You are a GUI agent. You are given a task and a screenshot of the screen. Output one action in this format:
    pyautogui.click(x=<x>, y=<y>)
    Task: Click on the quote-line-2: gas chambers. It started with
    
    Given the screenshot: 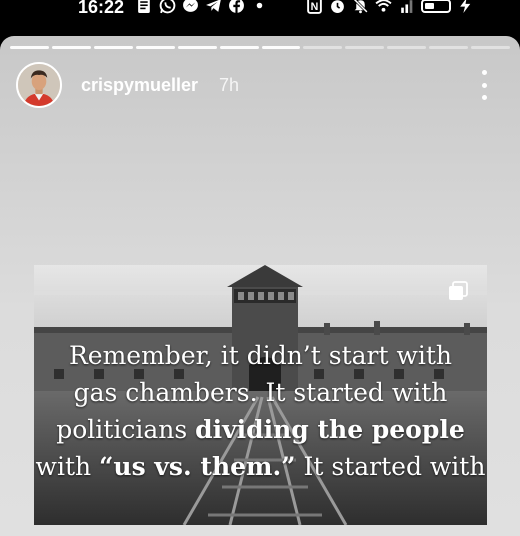 What is the action you would take?
    pyautogui.click(x=260, y=392)
    